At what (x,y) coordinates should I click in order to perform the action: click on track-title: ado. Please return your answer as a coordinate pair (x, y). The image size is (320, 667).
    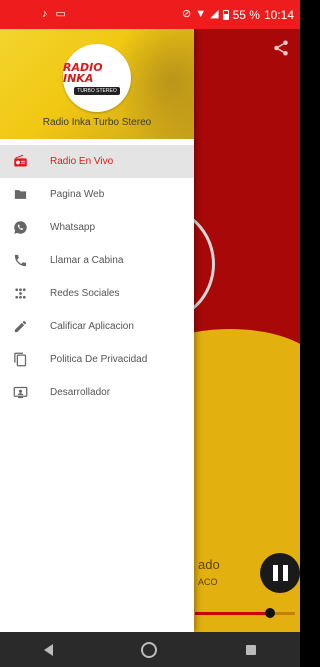
    Looking at the image, I should click on (209, 564).